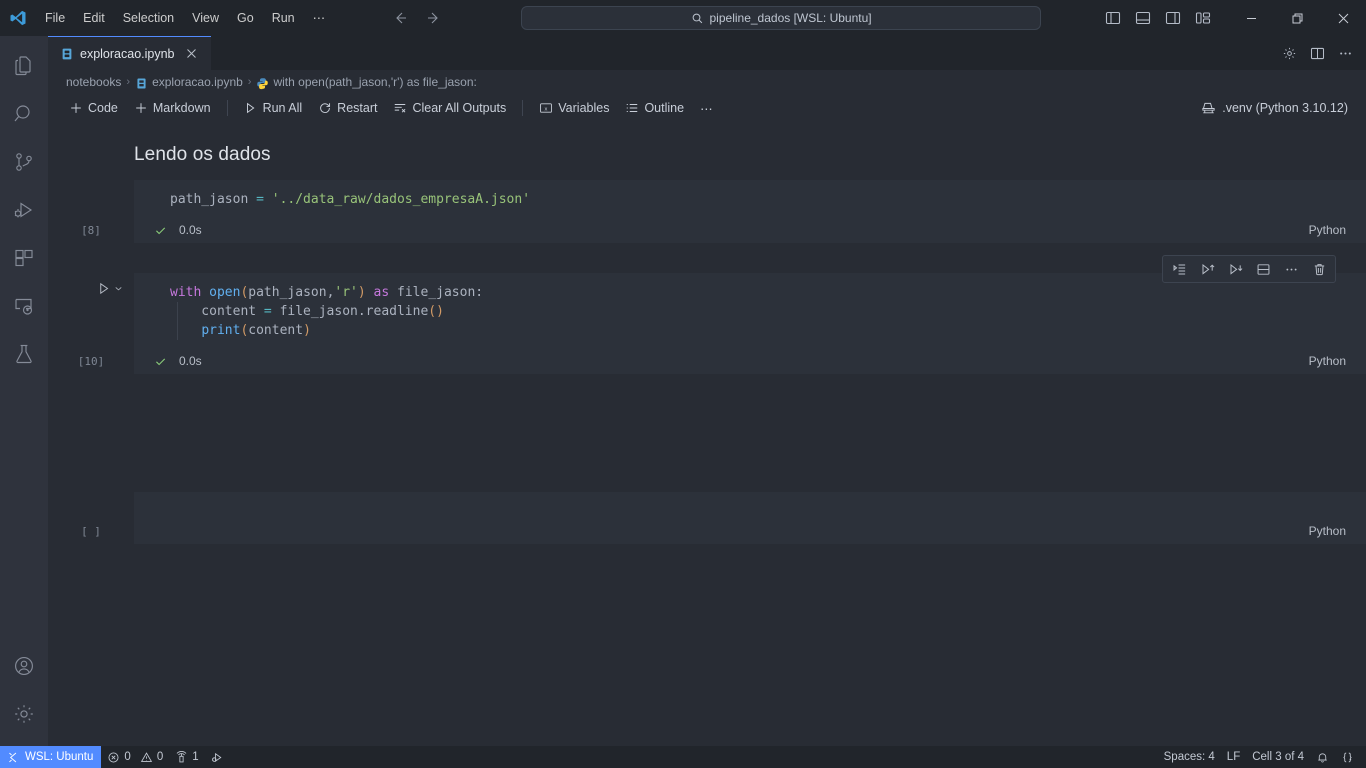 The width and height of the screenshot is (1366, 768). I want to click on menu-edit: Edit, so click(94, 18).